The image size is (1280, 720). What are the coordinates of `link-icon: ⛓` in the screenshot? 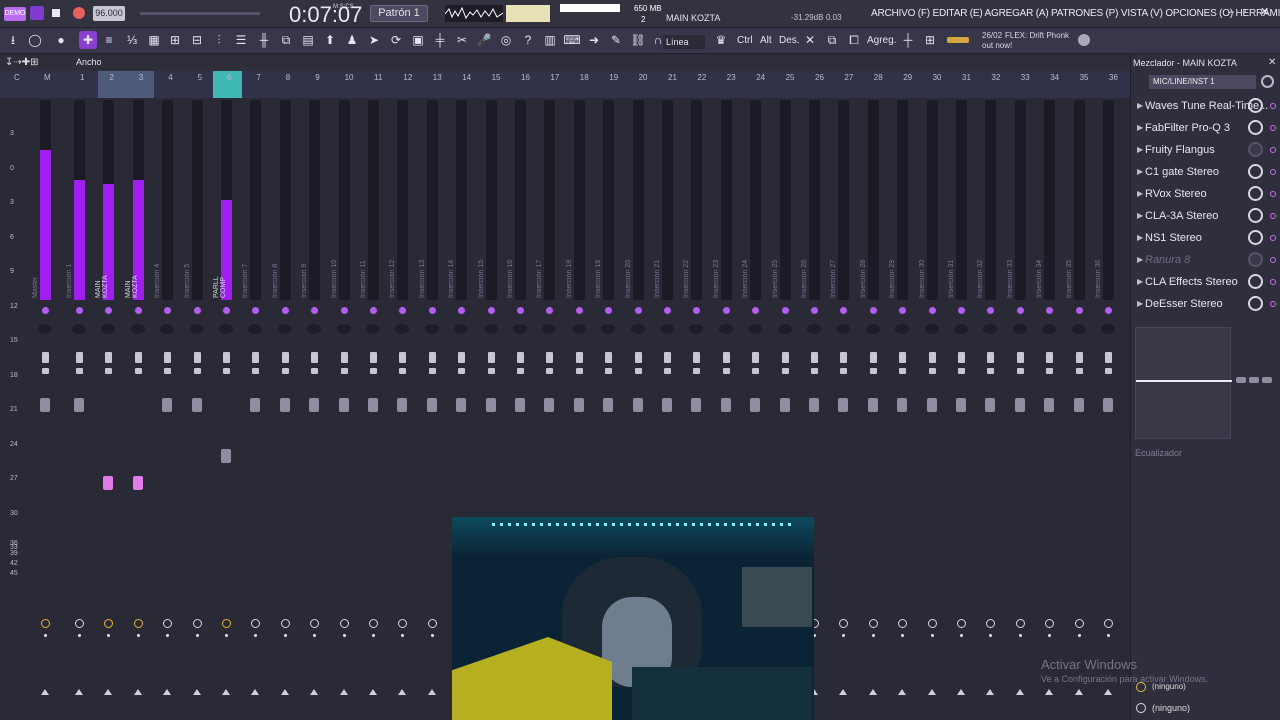 It's located at (638, 40).